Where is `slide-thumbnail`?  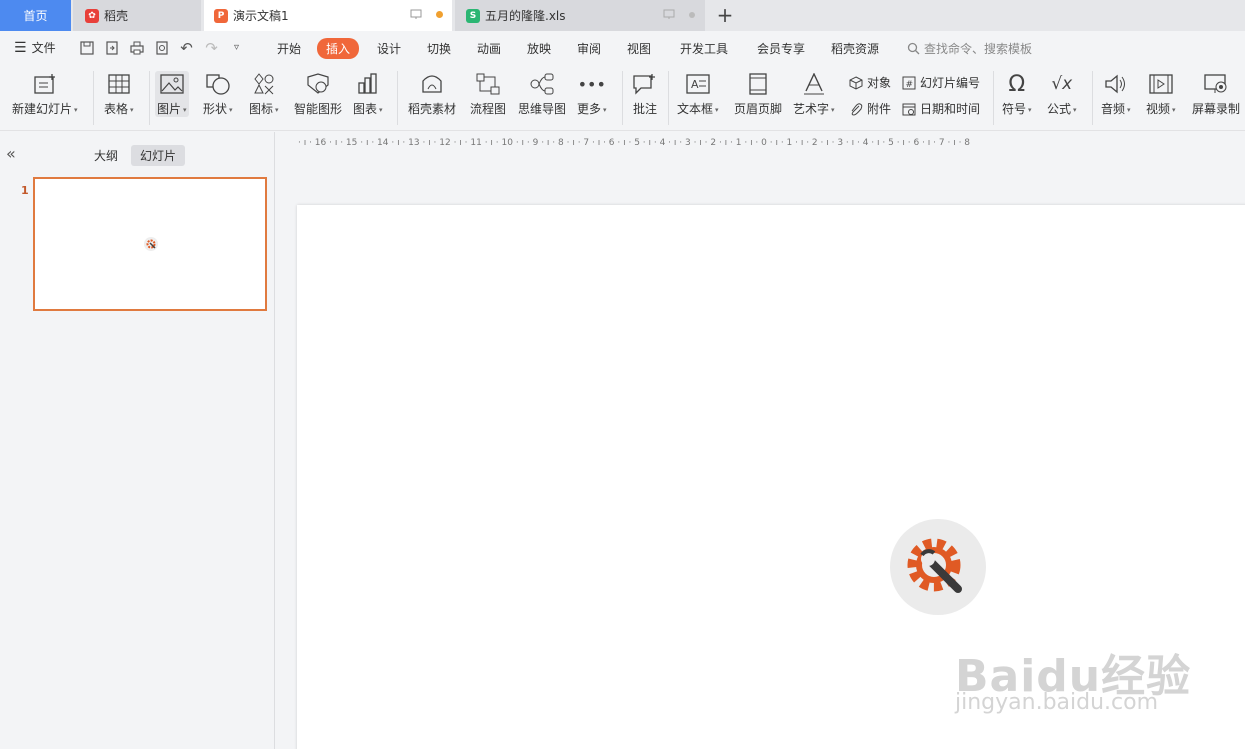
slide-thumbnail is located at coordinates (150, 244).